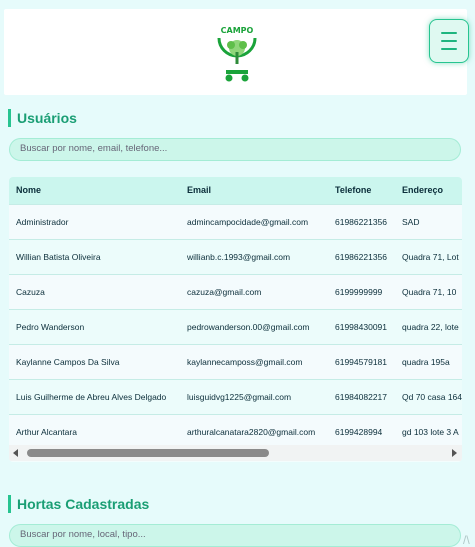 The height and width of the screenshot is (547, 475). I want to click on table-cell: Cazuza, so click(30, 292).